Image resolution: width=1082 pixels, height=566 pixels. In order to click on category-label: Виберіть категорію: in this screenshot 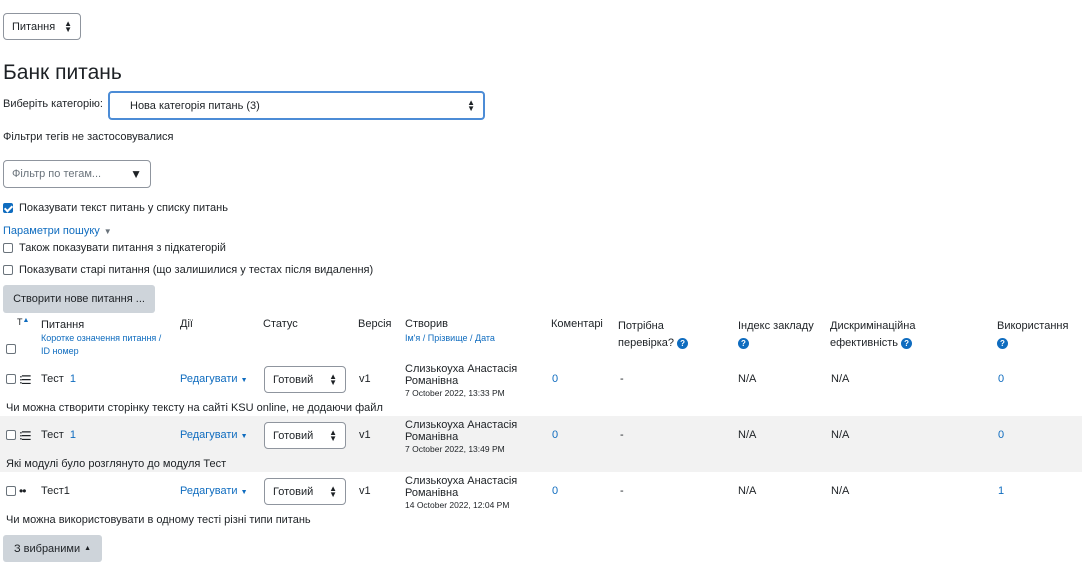, I will do `click(53, 104)`.